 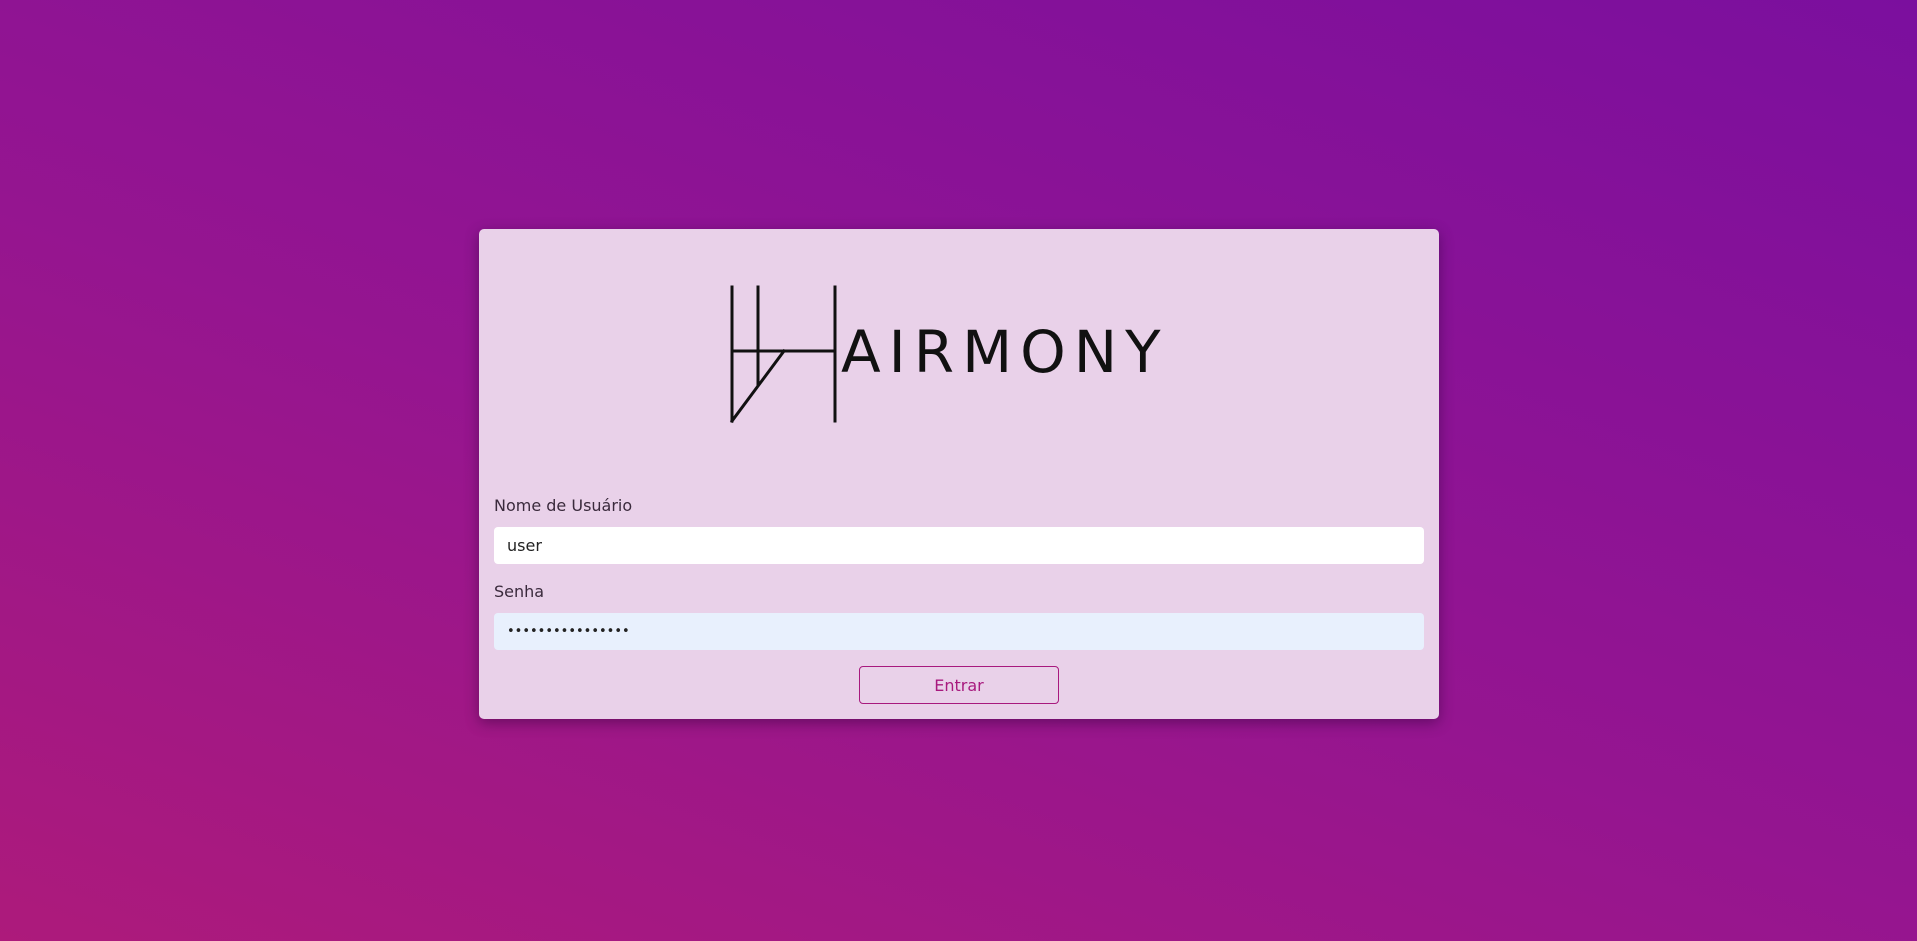 I want to click on username-label: Nome de Usuário, so click(x=563, y=505).